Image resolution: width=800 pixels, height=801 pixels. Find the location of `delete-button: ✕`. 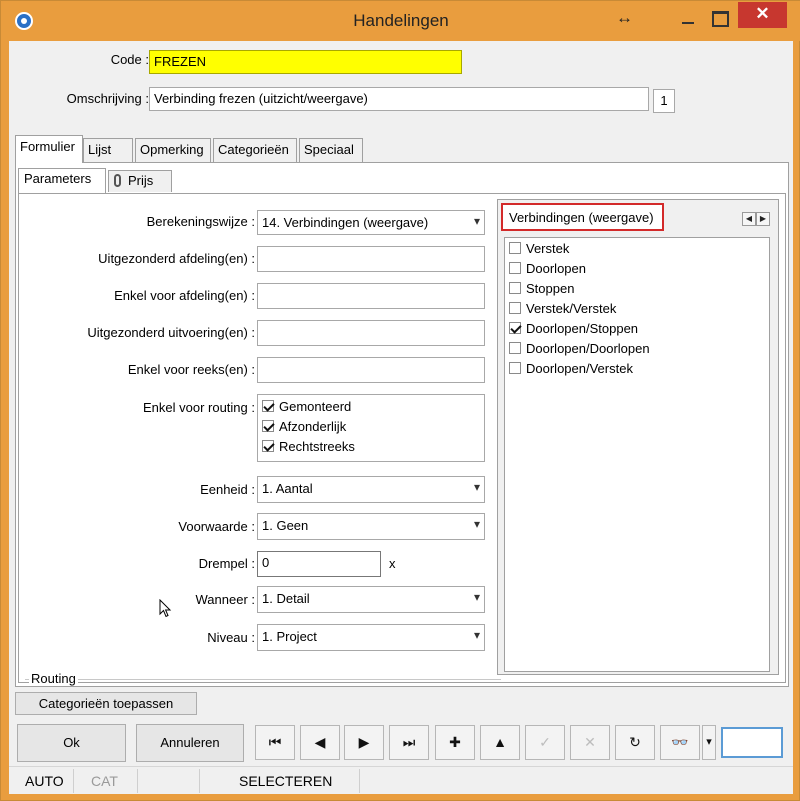

delete-button: ✕ is located at coordinates (590, 742).